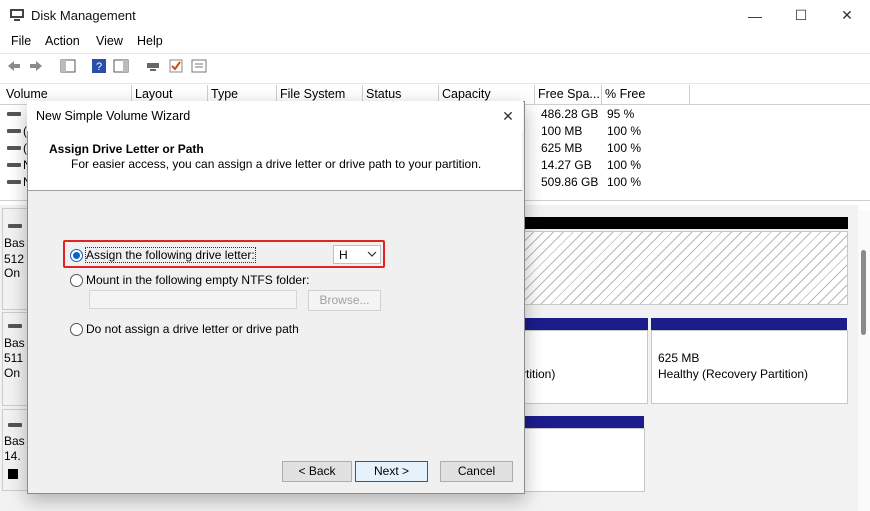  What do you see at coordinates (170, 255) in the screenshot?
I see `assign-letter-label: Assign the following drive letter:` at bounding box center [170, 255].